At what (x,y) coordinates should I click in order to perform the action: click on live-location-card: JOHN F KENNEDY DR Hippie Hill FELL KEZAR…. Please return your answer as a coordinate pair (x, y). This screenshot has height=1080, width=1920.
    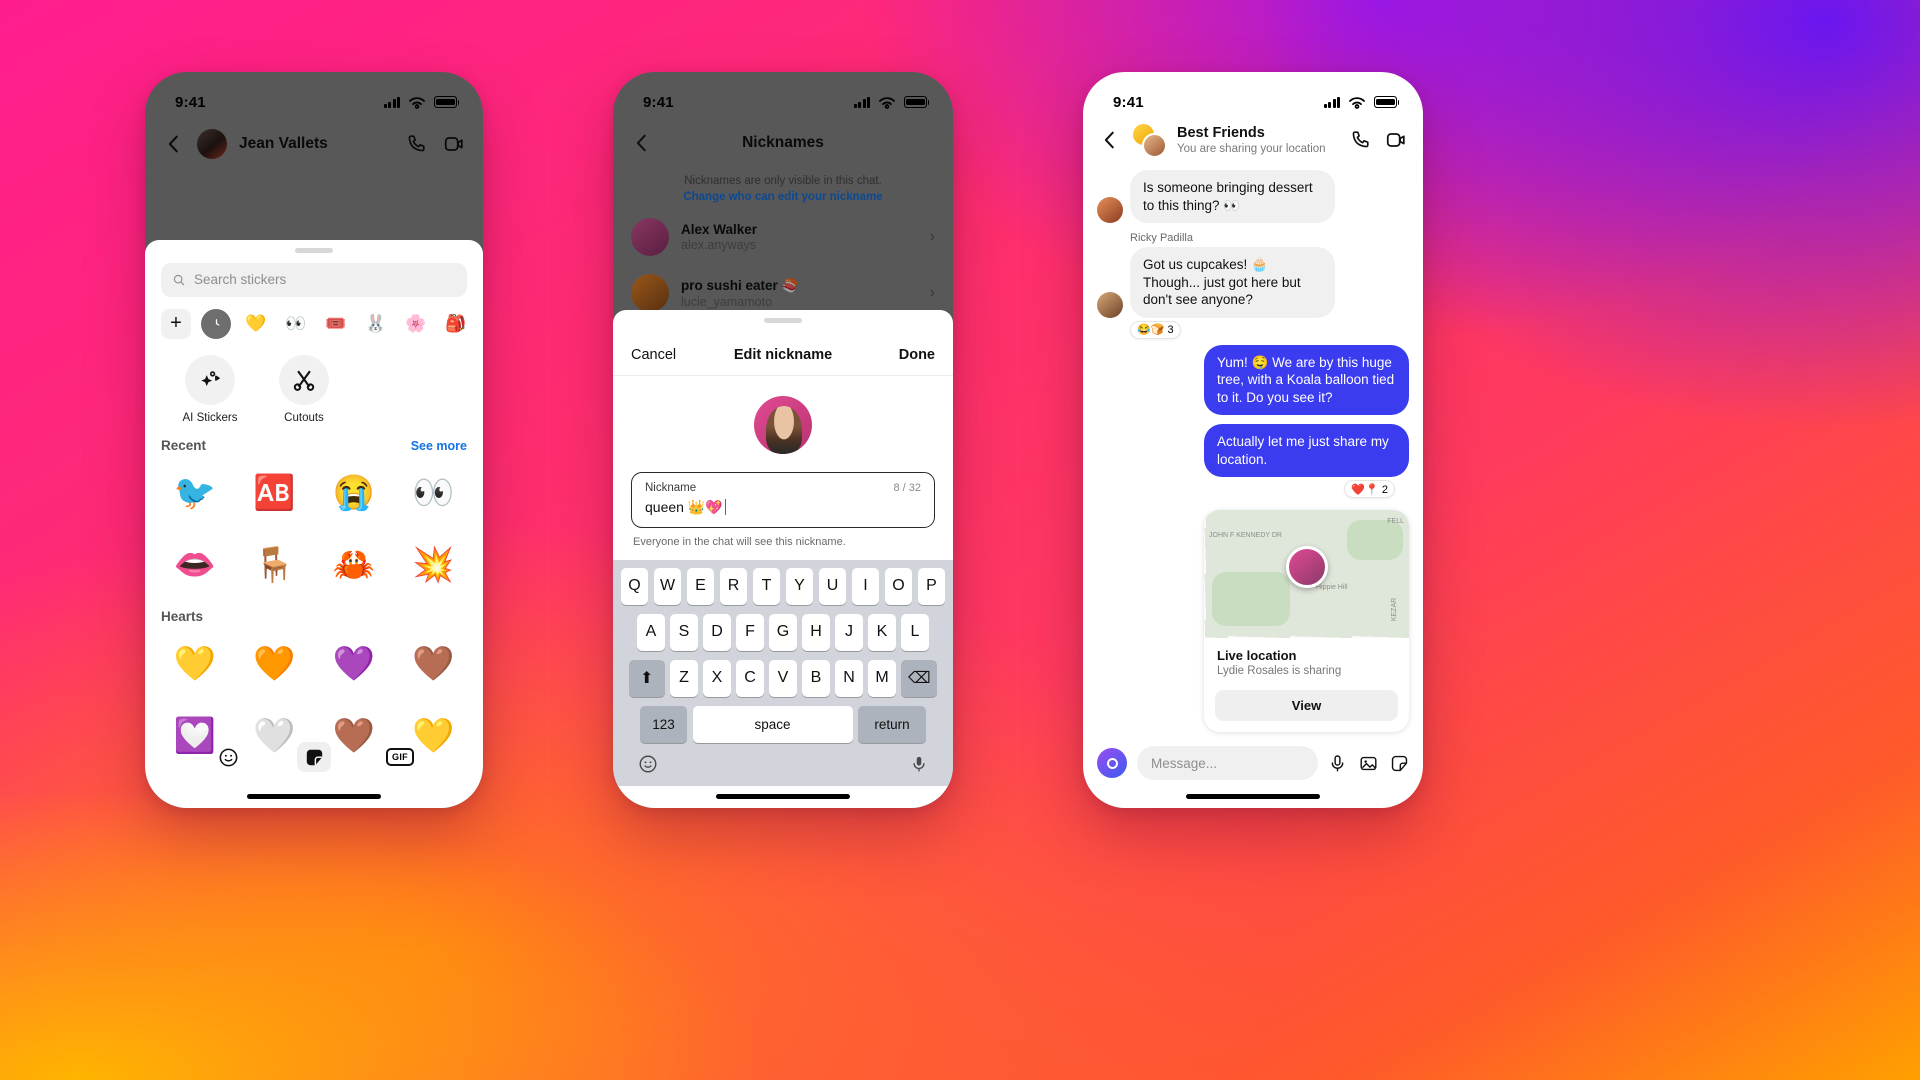
    Looking at the image, I should click on (1306, 621).